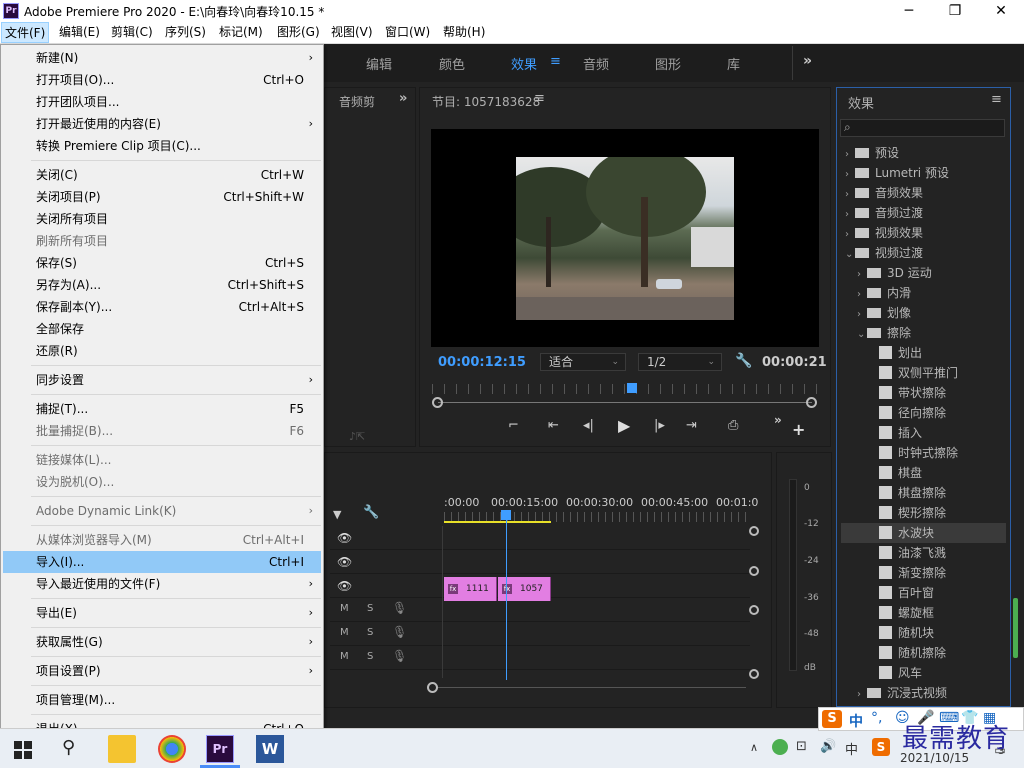 The height and width of the screenshot is (768, 1024). What do you see at coordinates (923, 173) in the screenshot?
I see `effects-folder: › Lumetri 预设` at bounding box center [923, 173].